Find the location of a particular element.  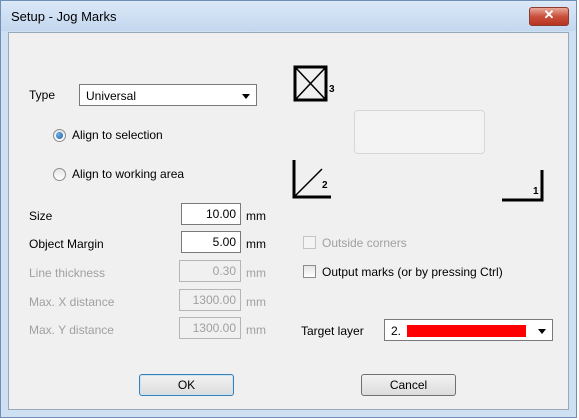

close-icon: ✕ is located at coordinates (549, 14).